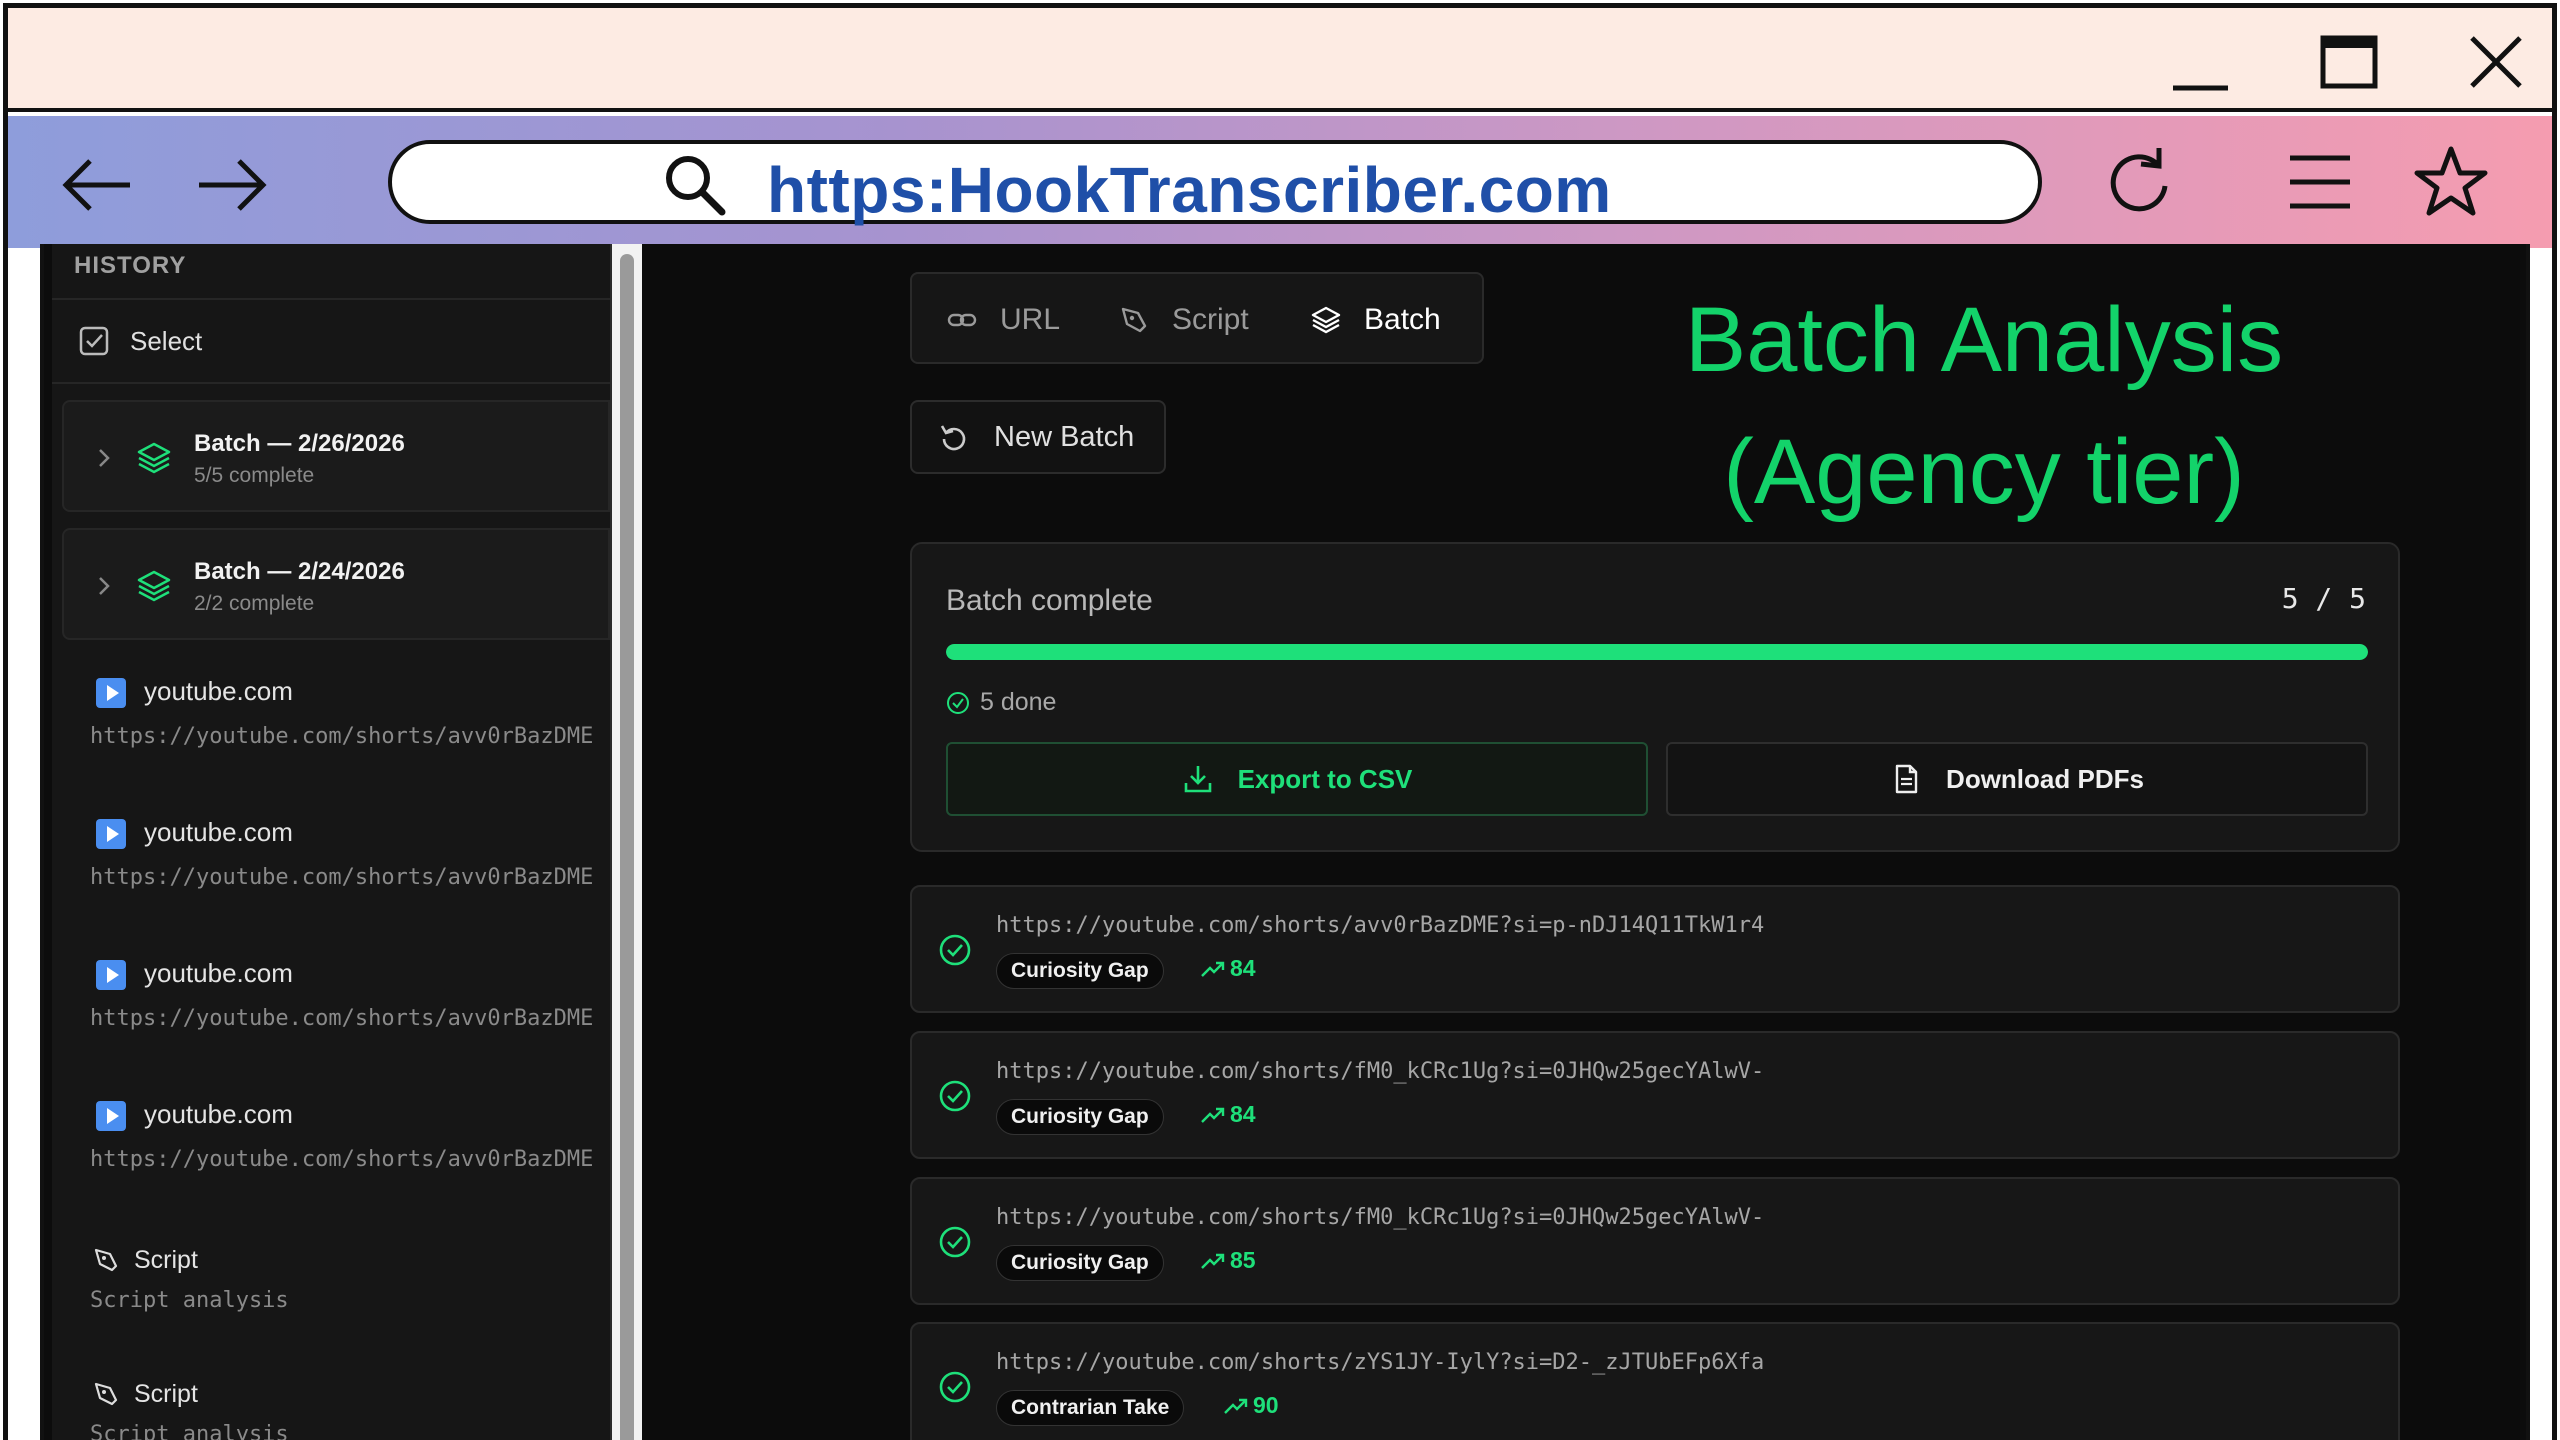 The height and width of the screenshot is (1440, 2560). I want to click on select-button: Select, so click(331, 342).